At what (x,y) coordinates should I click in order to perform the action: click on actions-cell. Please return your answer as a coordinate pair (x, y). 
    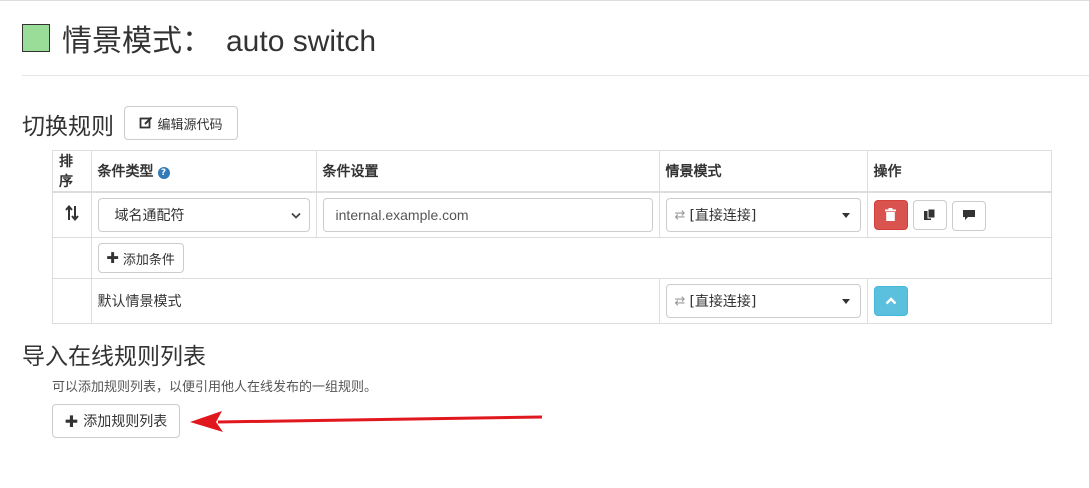
    Looking at the image, I should click on (959, 214).